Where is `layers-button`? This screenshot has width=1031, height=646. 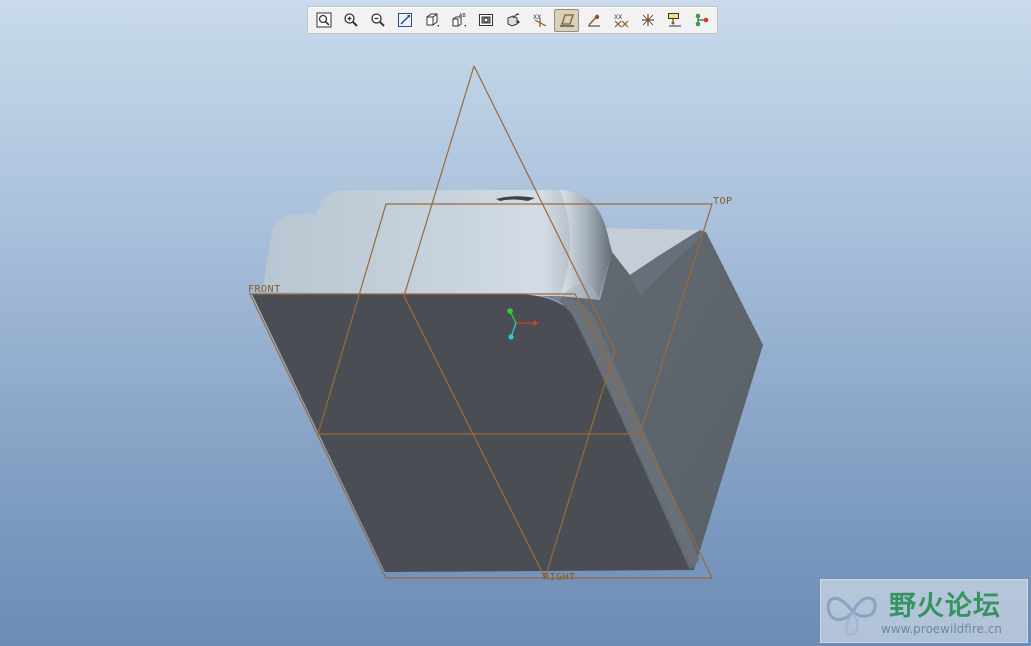 layers-button is located at coordinates (485, 20).